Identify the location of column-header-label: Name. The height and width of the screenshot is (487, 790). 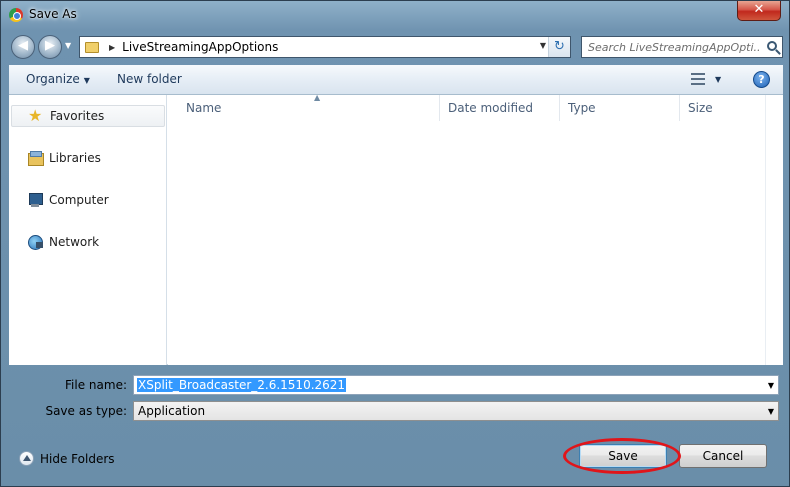
(204, 108).